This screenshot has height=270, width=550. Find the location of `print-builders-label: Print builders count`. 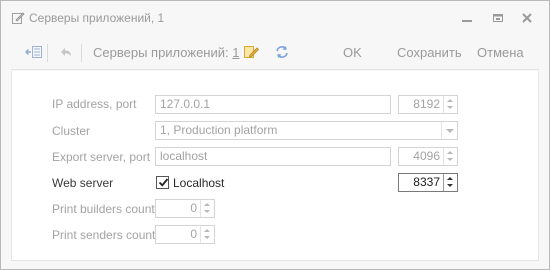

print-builders-label: Print builders count is located at coordinates (103, 209).